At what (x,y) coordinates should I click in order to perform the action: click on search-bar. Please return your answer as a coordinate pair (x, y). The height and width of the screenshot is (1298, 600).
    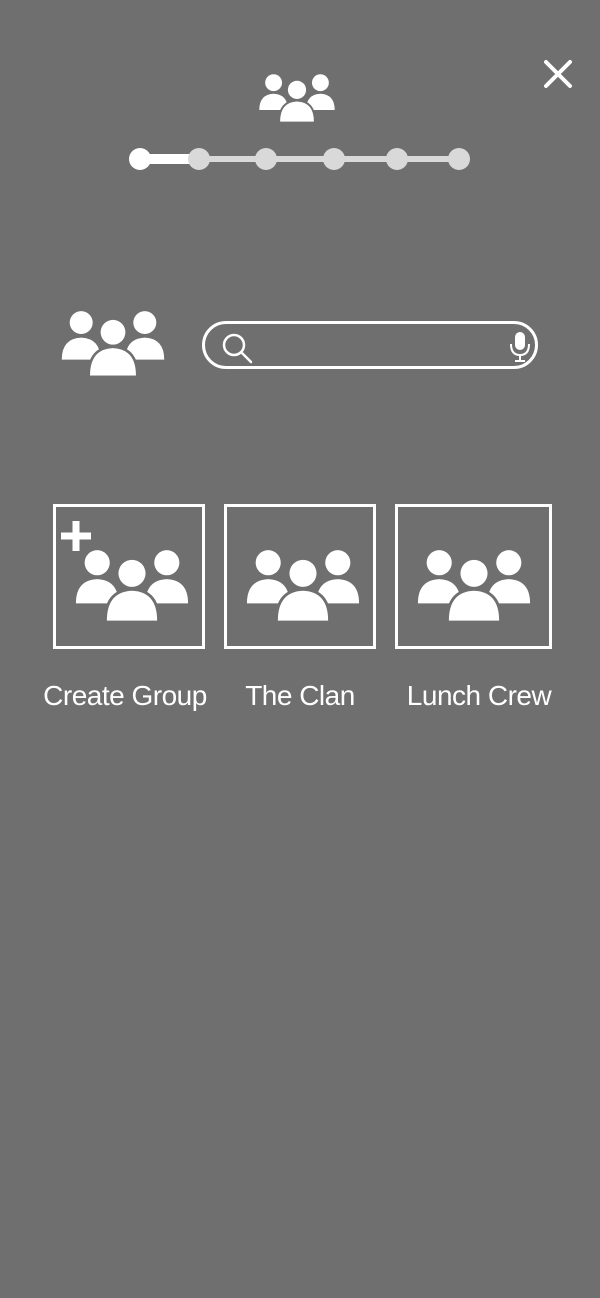
    Looking at the image, I should click on (370, 345).